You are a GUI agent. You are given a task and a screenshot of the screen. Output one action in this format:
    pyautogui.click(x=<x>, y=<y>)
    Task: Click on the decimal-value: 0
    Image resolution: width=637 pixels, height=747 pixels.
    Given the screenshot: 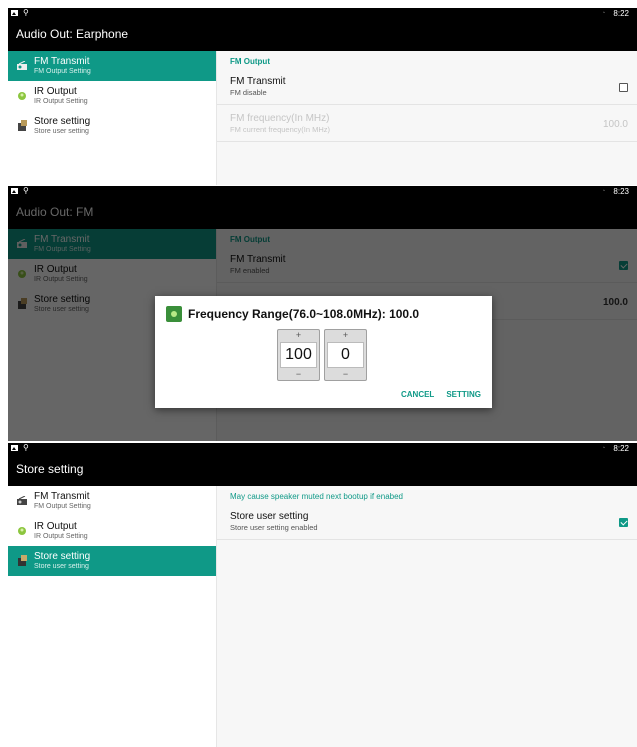 What is the action you would take?
    pyautogui.click(x=345, y=355)
    